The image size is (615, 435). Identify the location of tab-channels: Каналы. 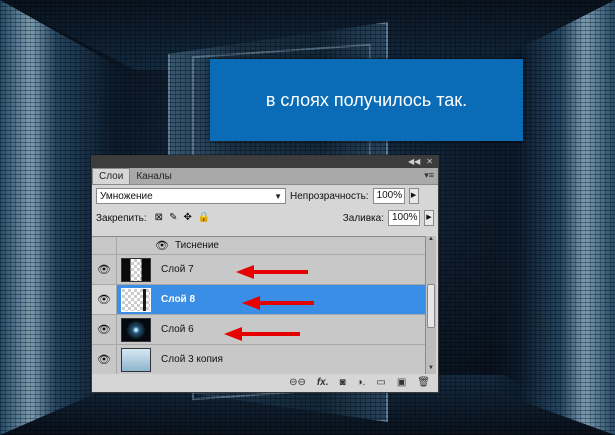
(154, 176).